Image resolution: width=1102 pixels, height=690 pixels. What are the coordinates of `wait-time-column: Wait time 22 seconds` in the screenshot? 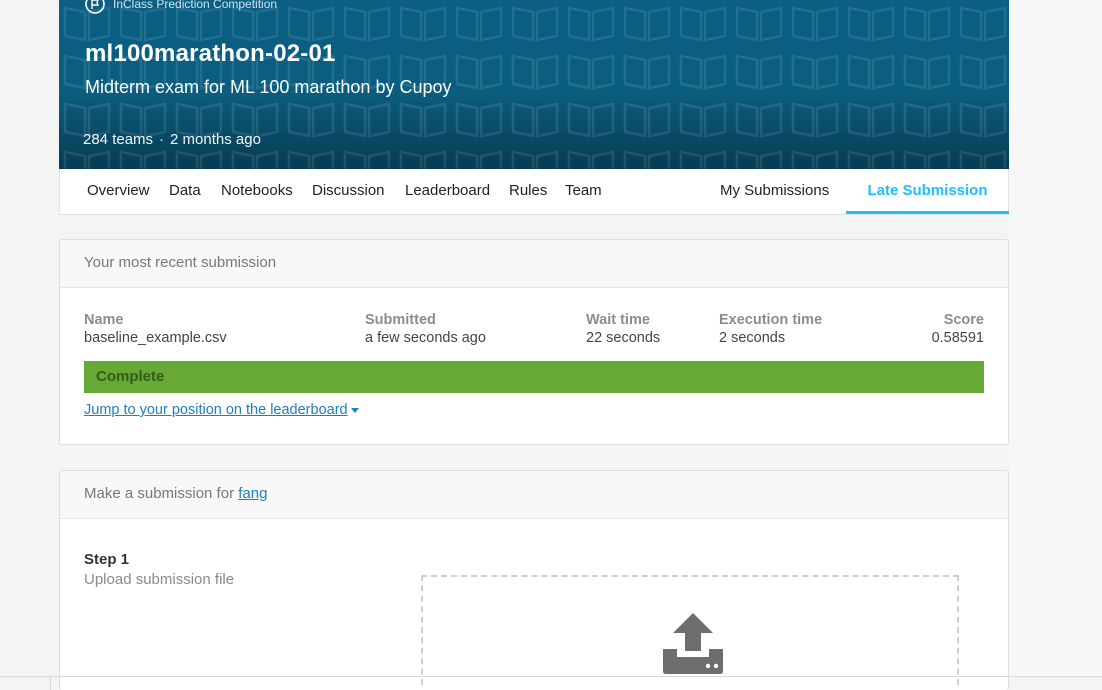 It's located at (623, 329).